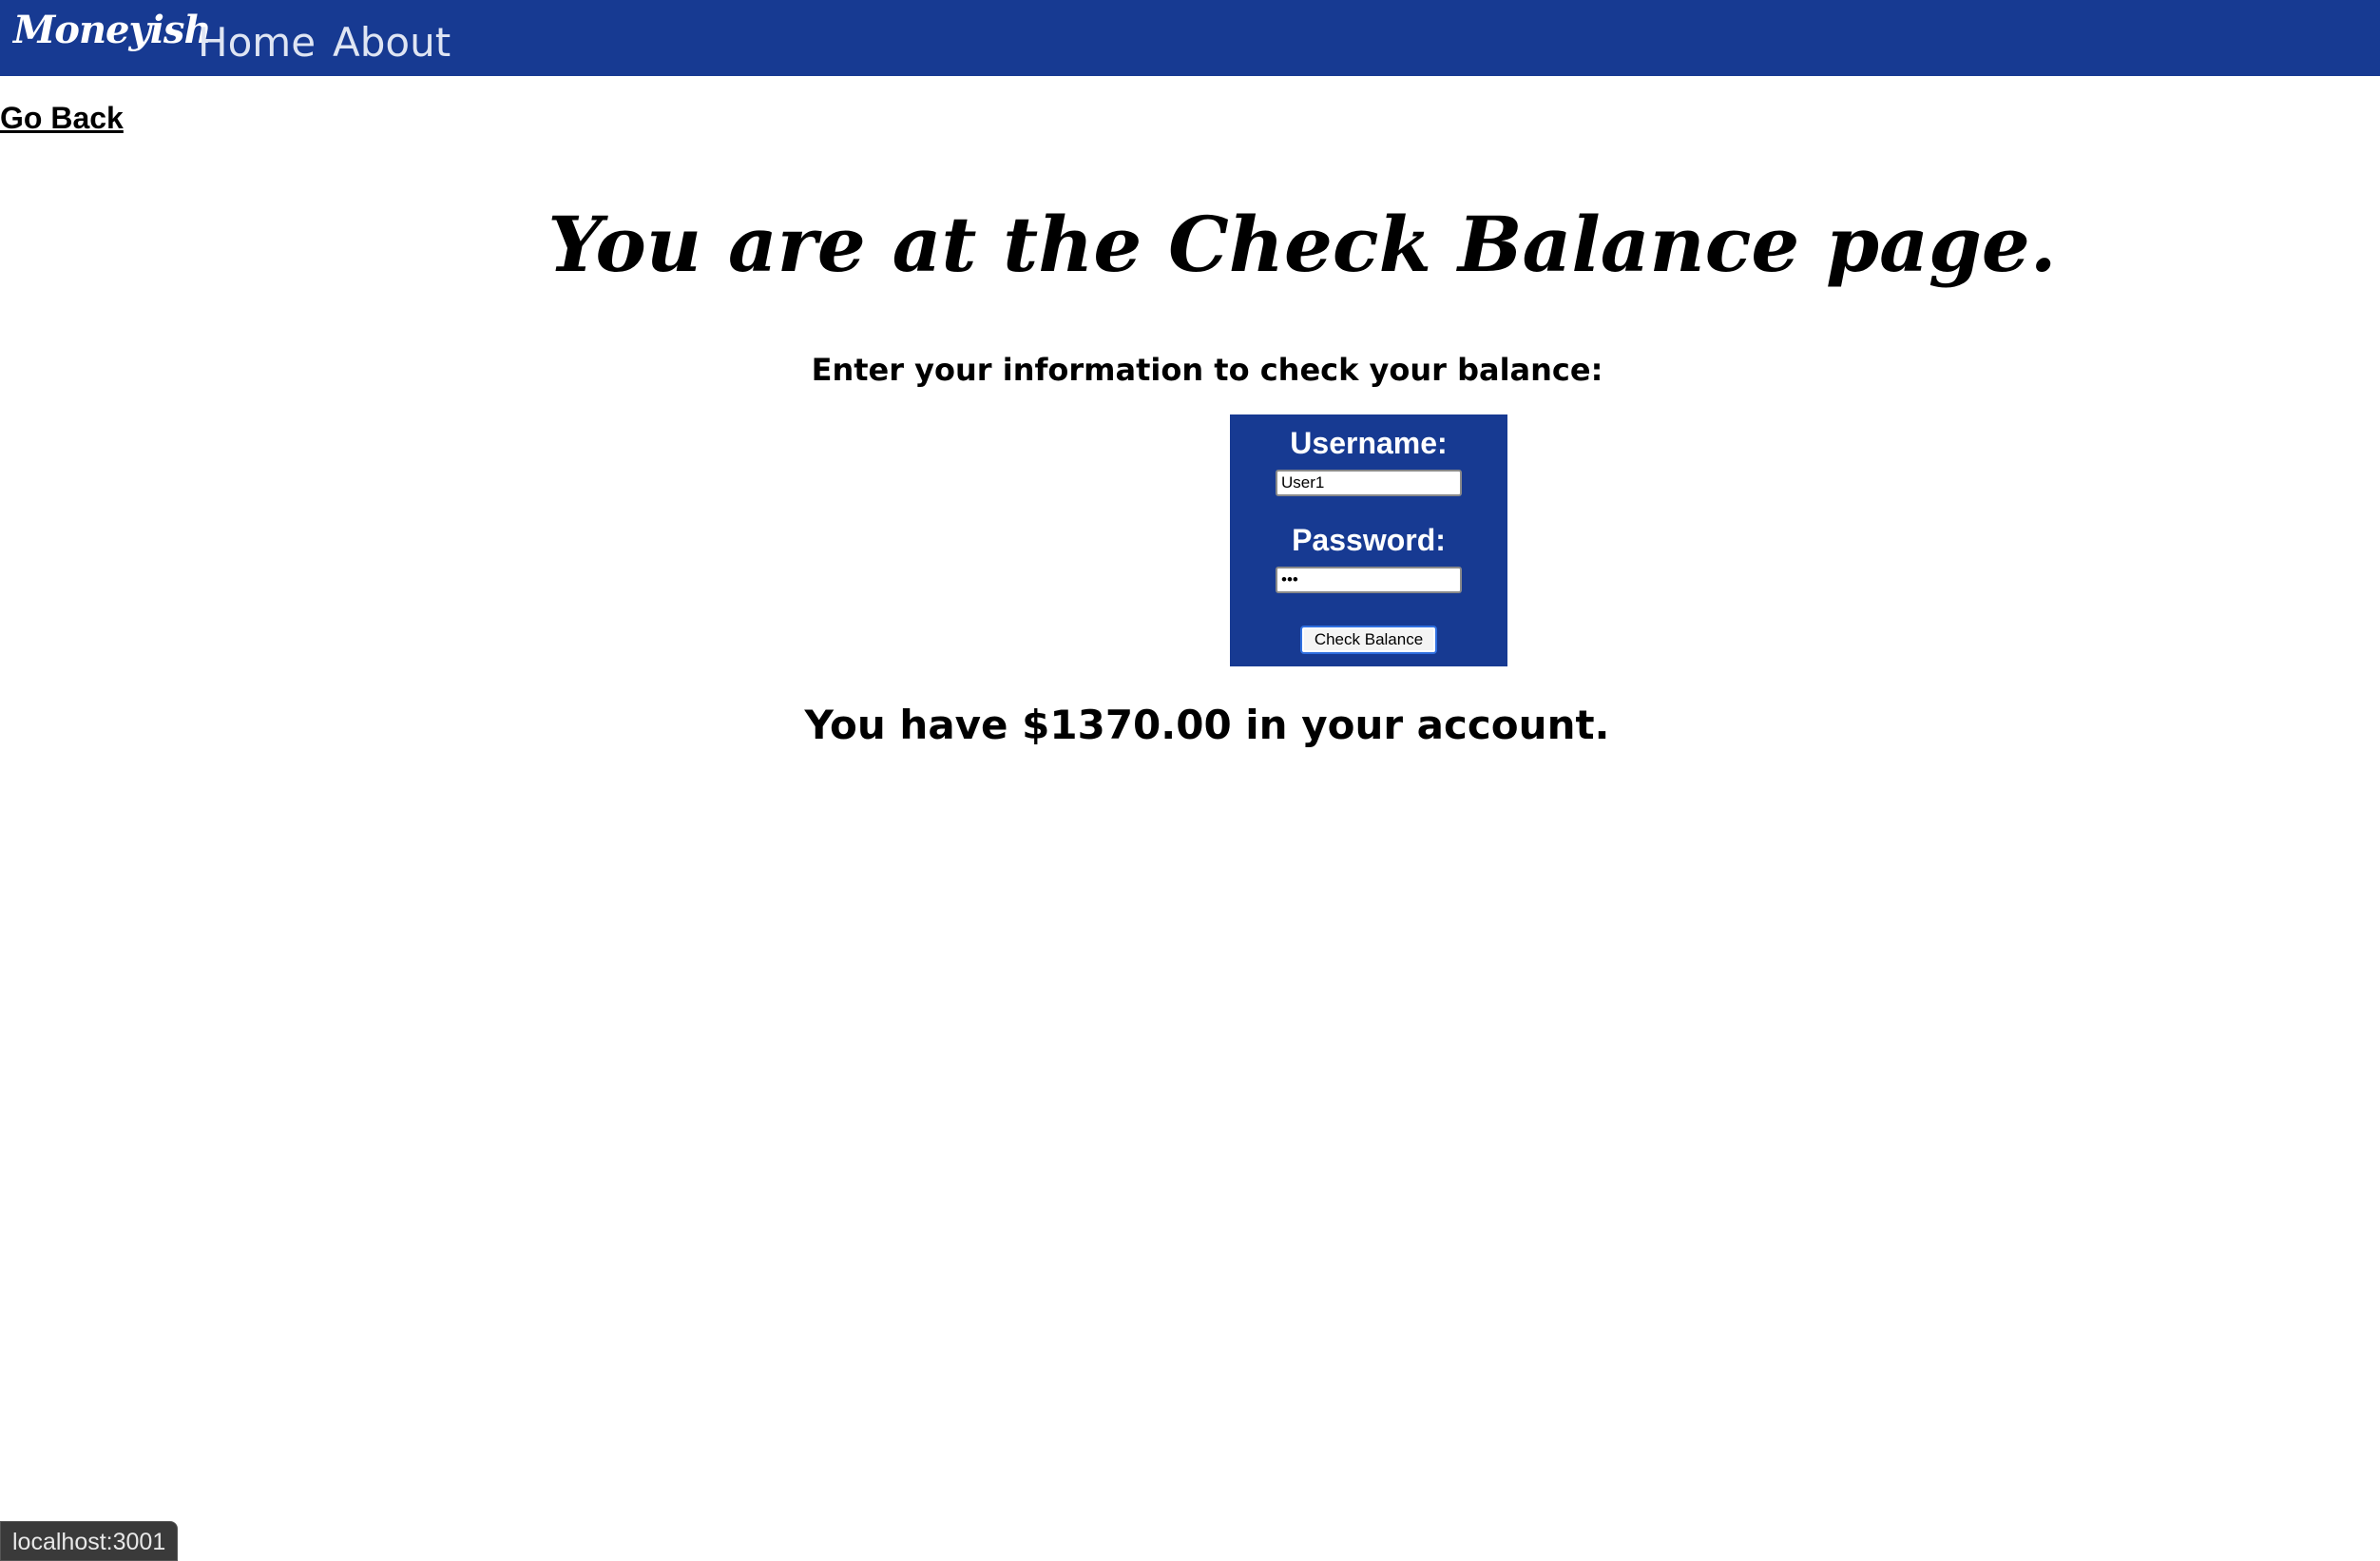 The width and height of the screenshot is (2380, 1561). What do you see at coordinates (1369, 580) in the screenshot?
I see `password-input` at bounding box center [1369, 580].